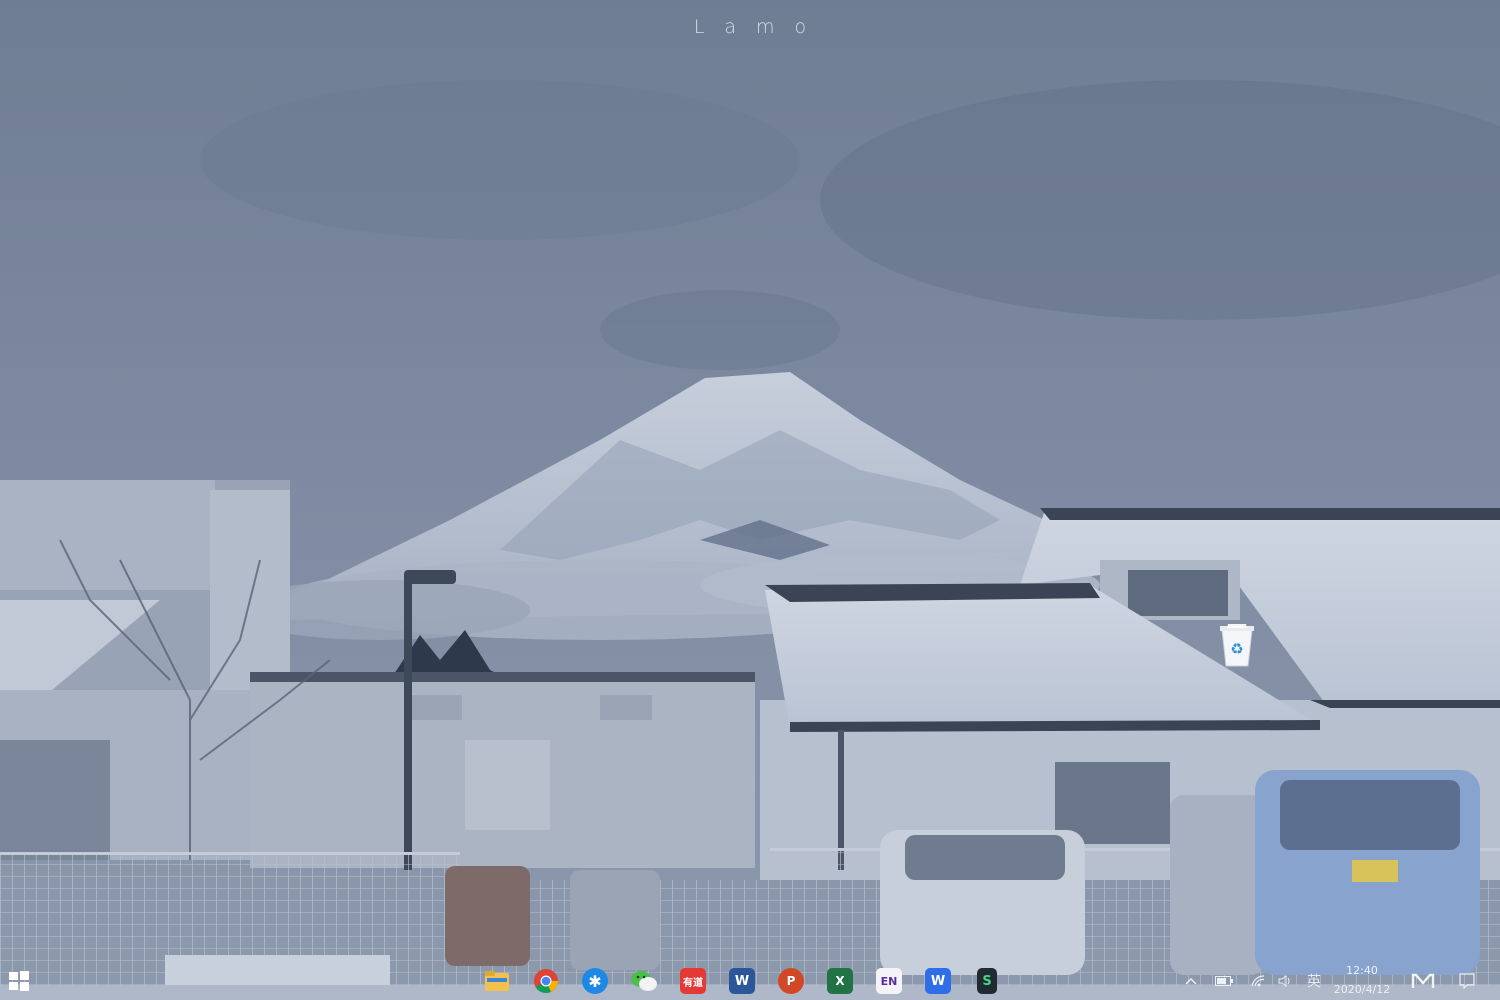 Image resolution: width=1500 pixels, height=1000 pixels. I want to click on notification-icon, so click(1467, 981).